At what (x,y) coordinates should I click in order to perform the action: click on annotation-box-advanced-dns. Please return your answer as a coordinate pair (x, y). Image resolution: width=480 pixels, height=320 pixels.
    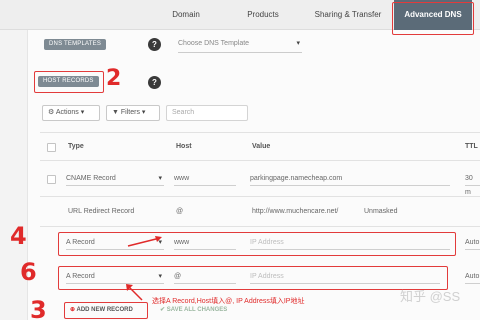
    Looking at the image, I should click on (433, 18).